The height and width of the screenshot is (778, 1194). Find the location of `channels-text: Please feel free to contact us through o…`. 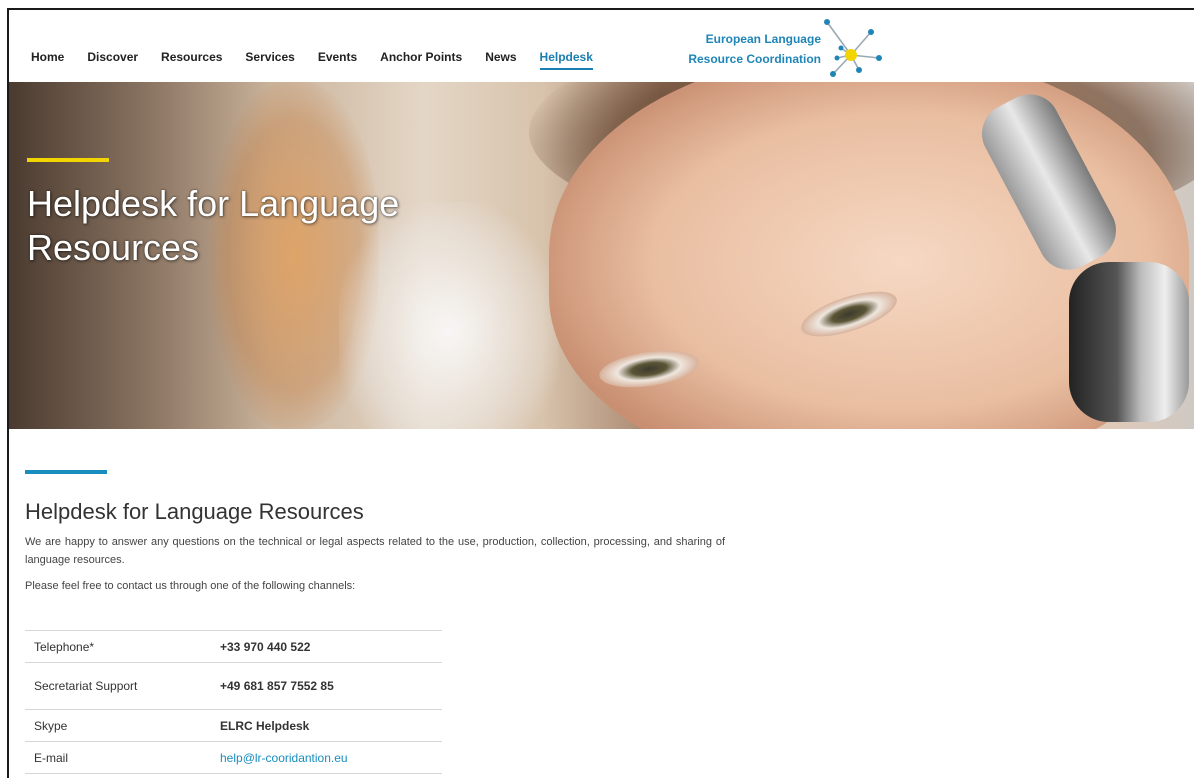

channels-text: Please feel free to contact us through o… is located at coordinates (190, 586).